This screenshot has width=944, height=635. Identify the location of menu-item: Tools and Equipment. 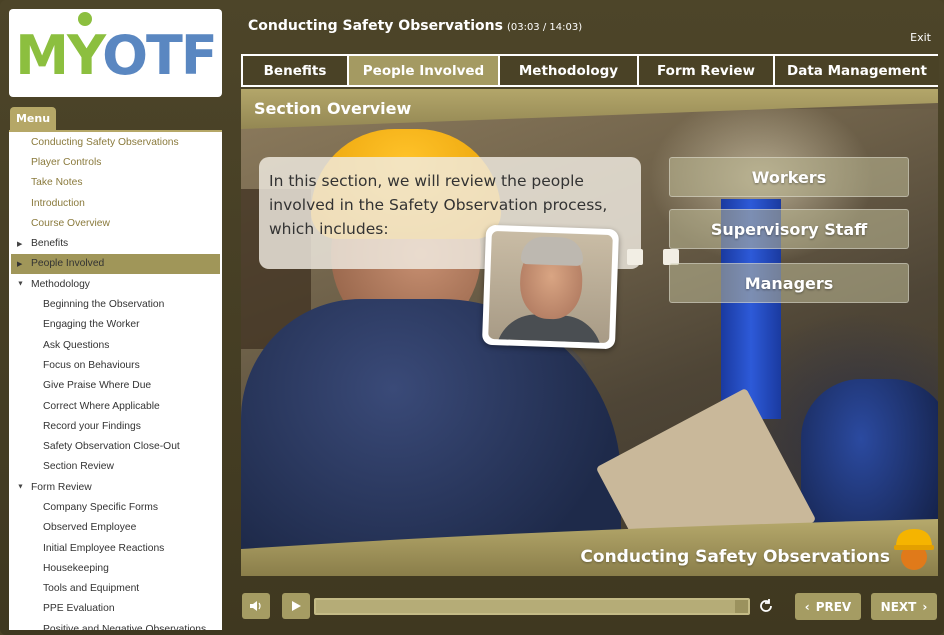
(115, 589).